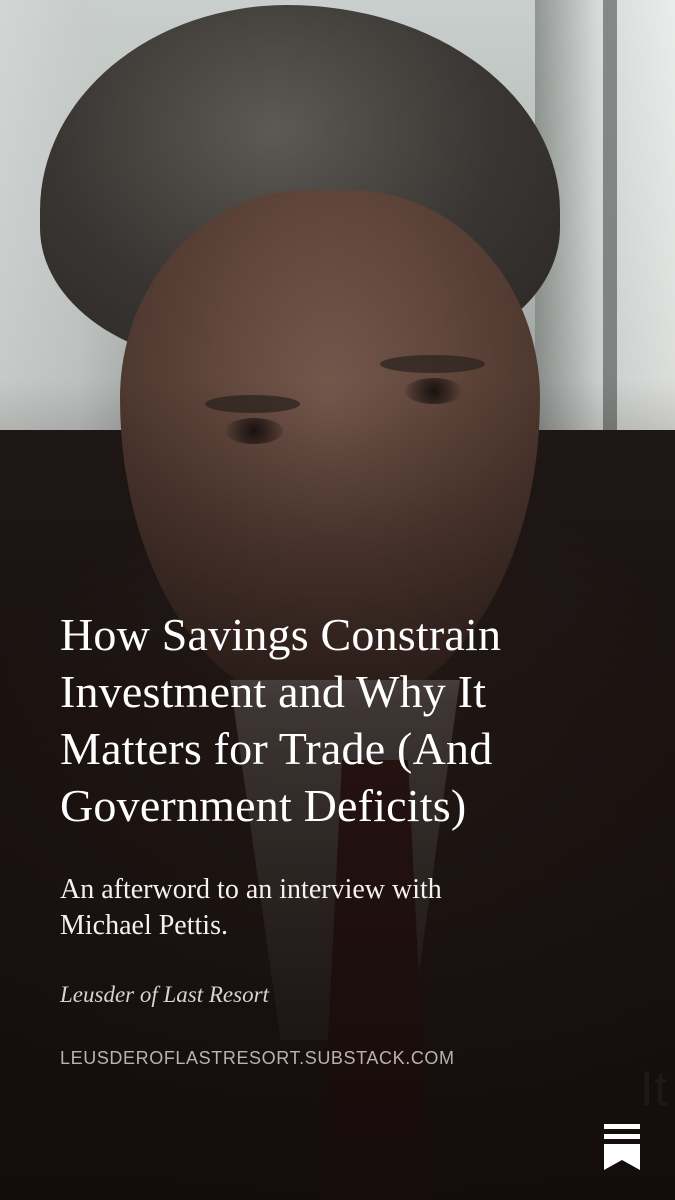  I want to click on publication-name: Leusder of Last Resort, so click(164, 994).